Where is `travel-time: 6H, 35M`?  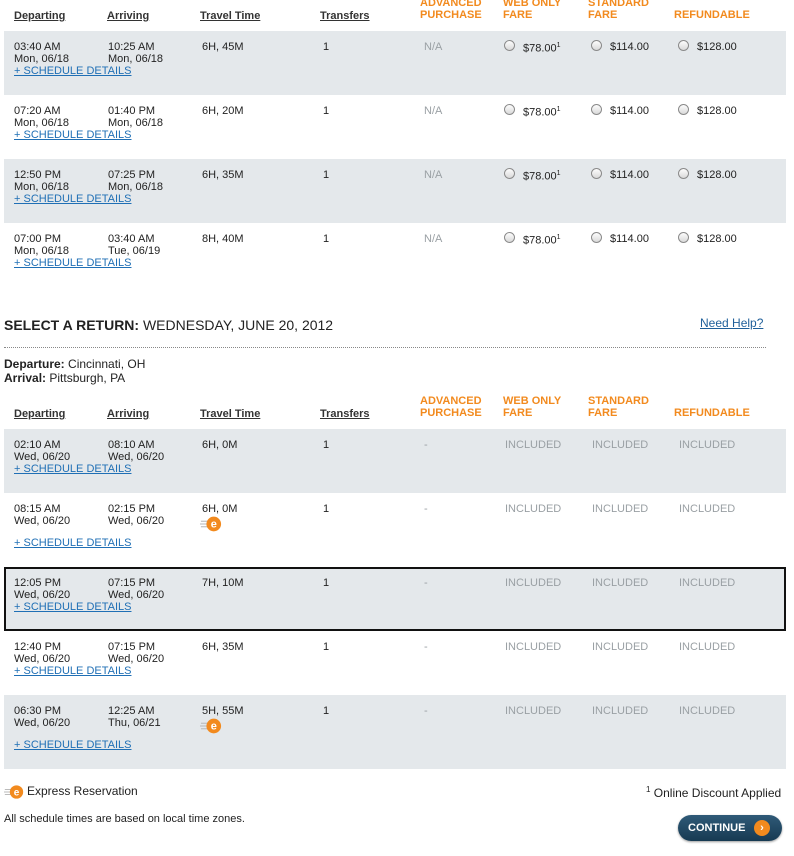 travel-time: 6H, 35M is located at coordinates (223, 175).